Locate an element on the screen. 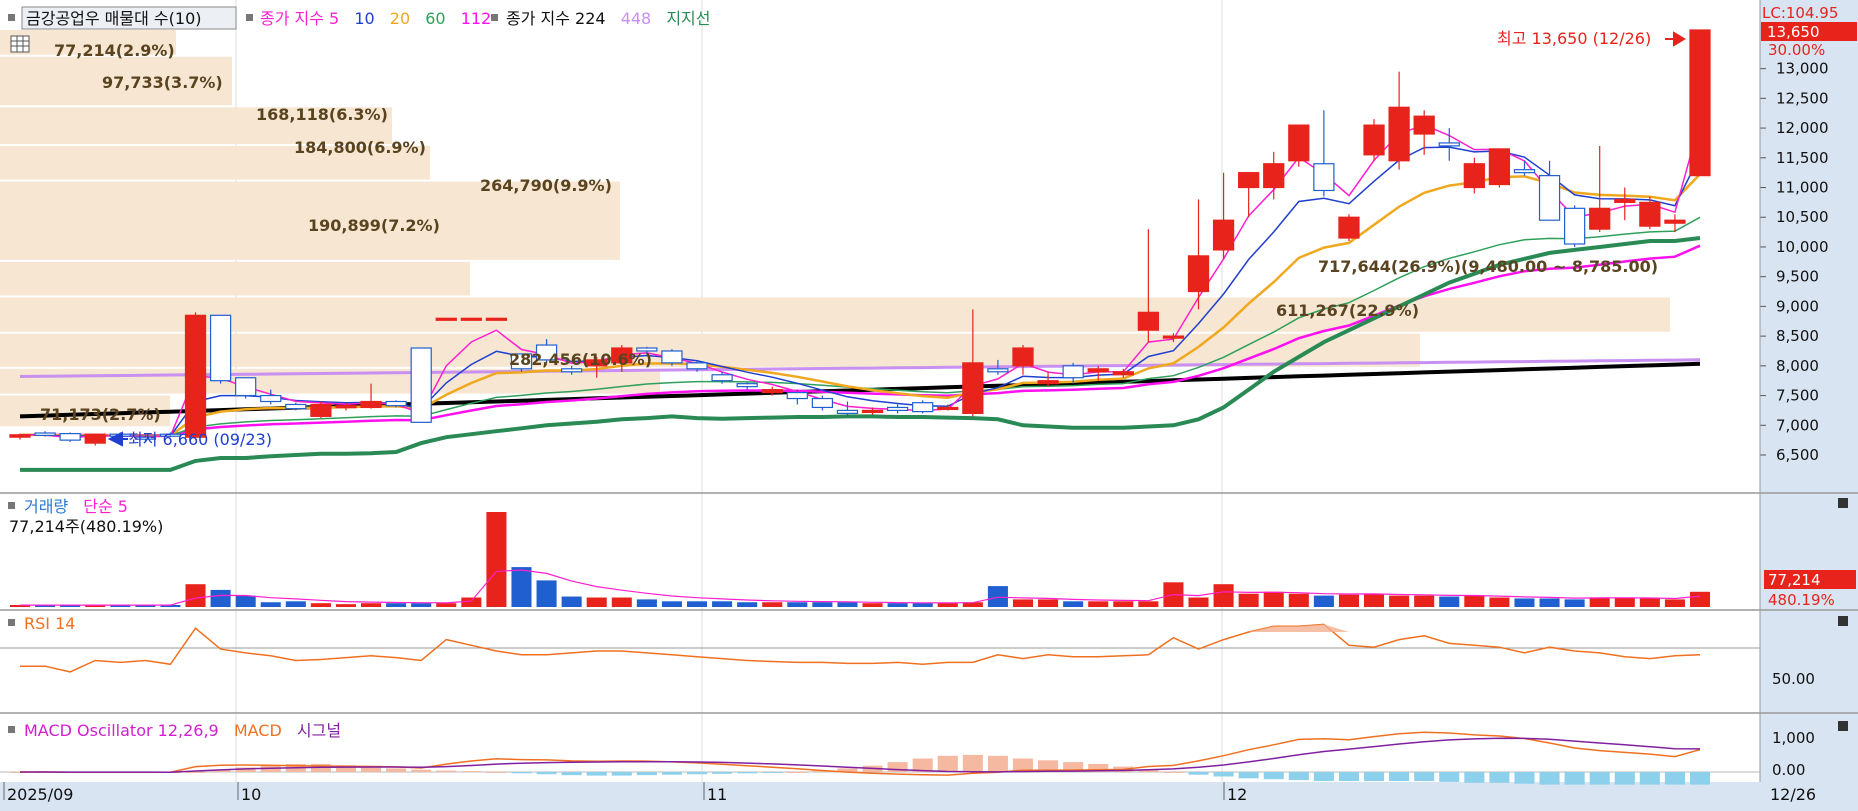 The image size is (1858, 811). macd-close-icon is located at coordinates (1843, 726).